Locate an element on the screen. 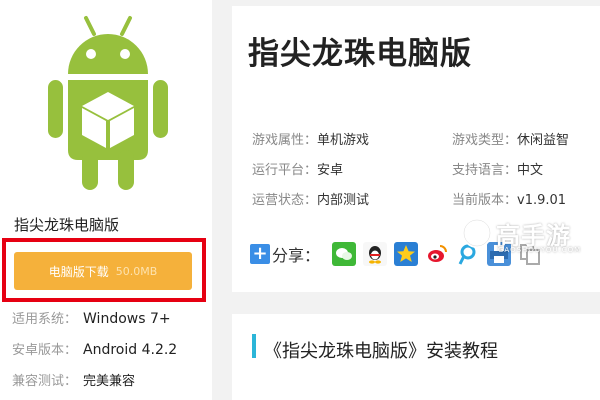 The image size is (600, 400). tutorial-card: 《指尖龙珠电脑版》安装教程 is located at coordinates (416, 357).